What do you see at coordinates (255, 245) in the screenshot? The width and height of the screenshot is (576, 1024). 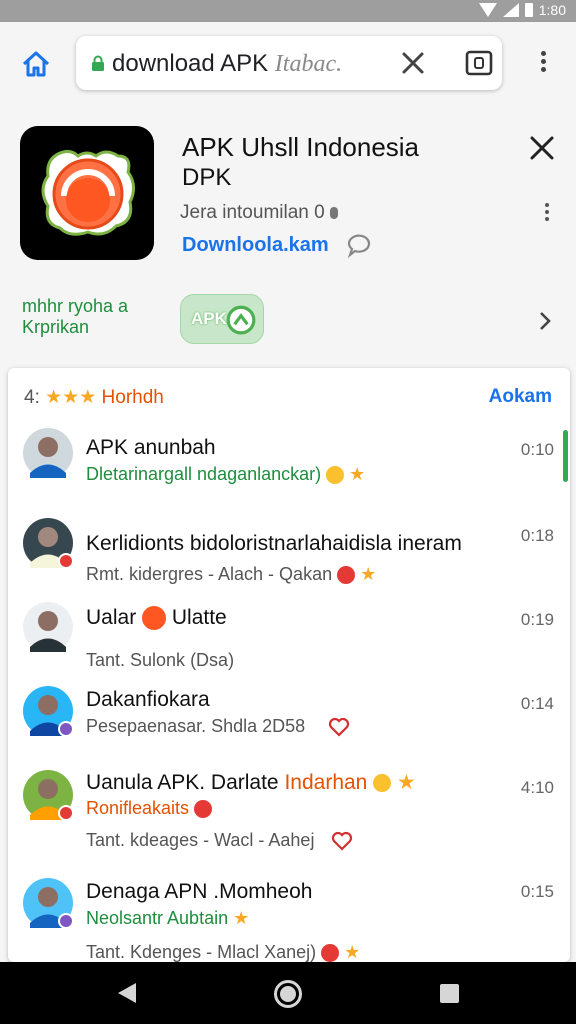 I see `download-link: Downloola.kam` at bounding box center [255, 245].